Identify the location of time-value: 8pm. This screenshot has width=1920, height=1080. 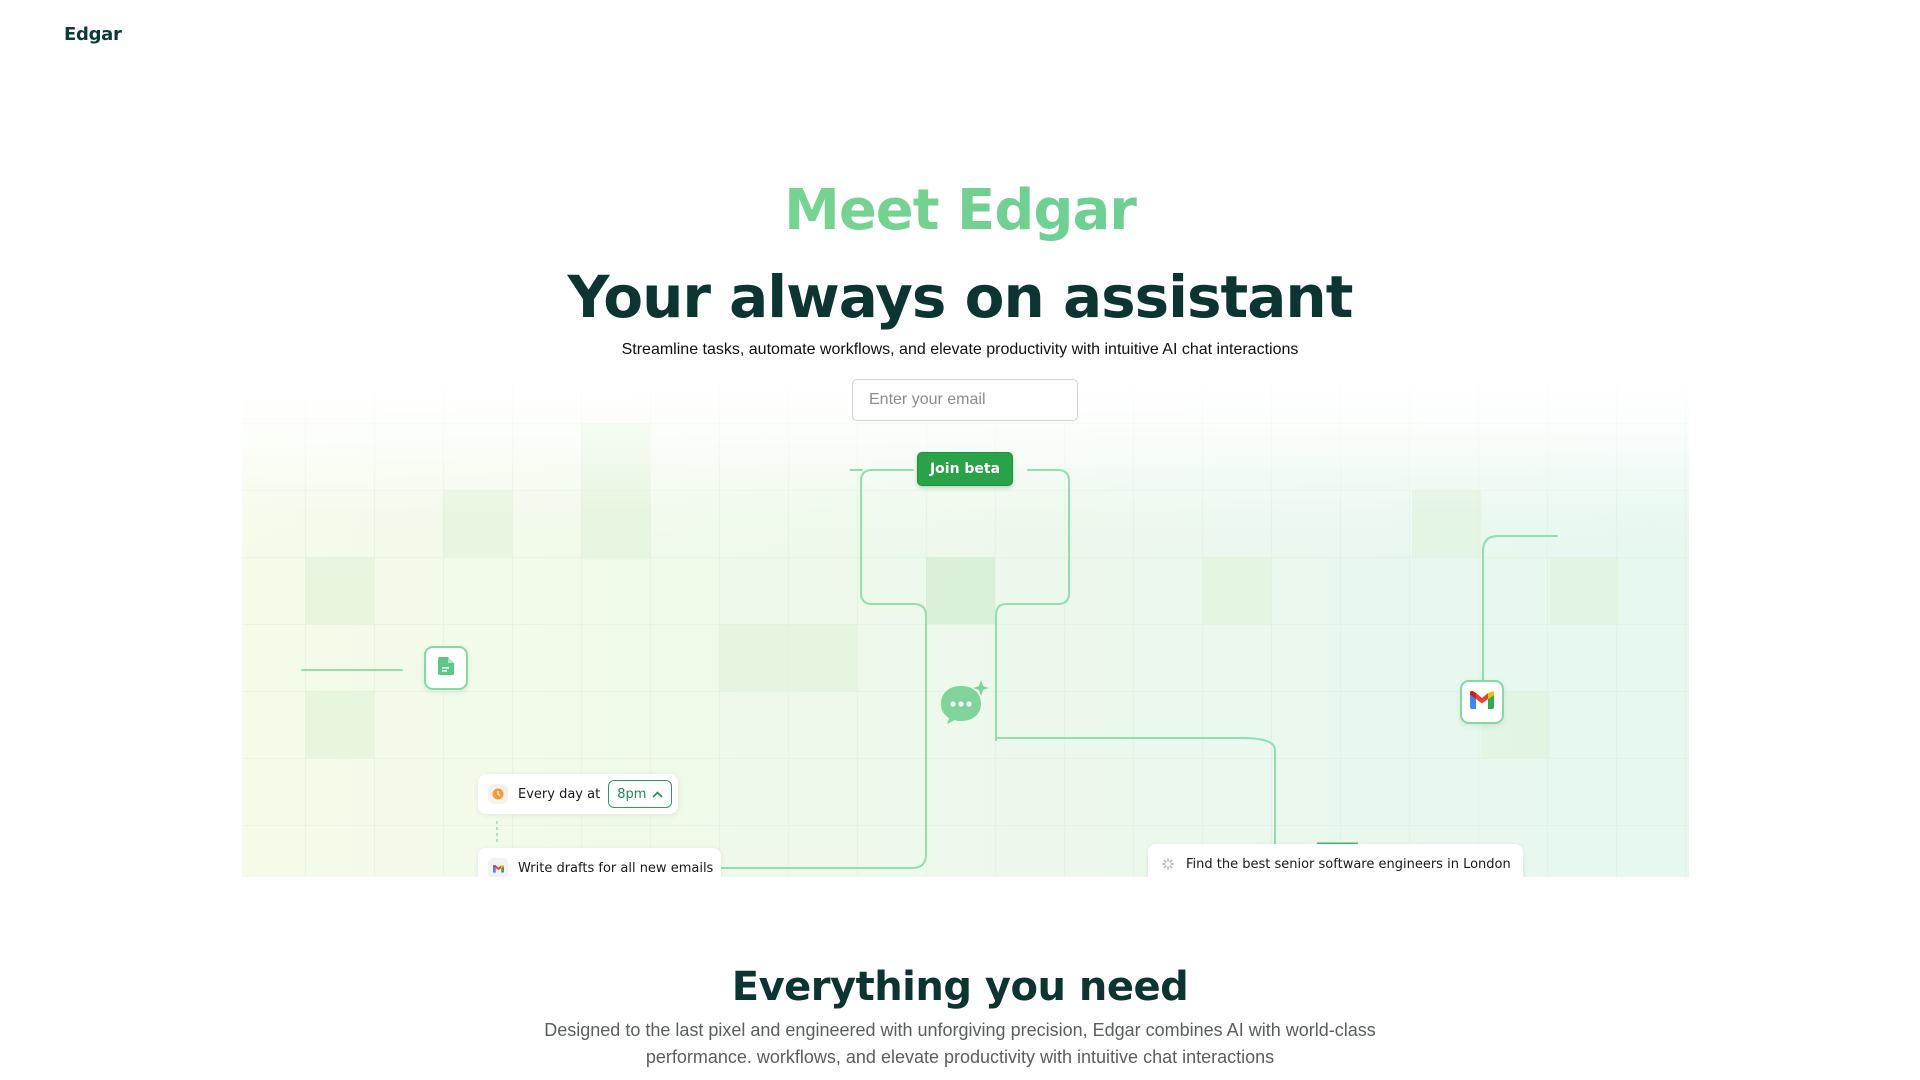
(632, 794).